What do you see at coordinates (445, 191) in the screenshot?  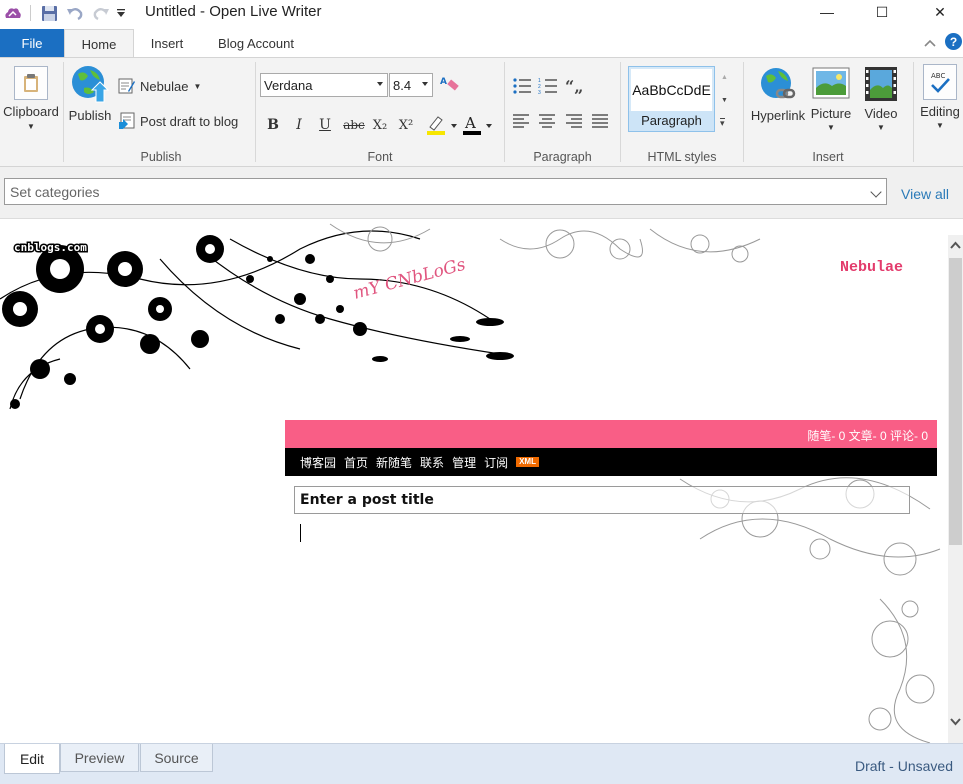 I see `categories-combo: Set categories` at bounding box center [445, 191].